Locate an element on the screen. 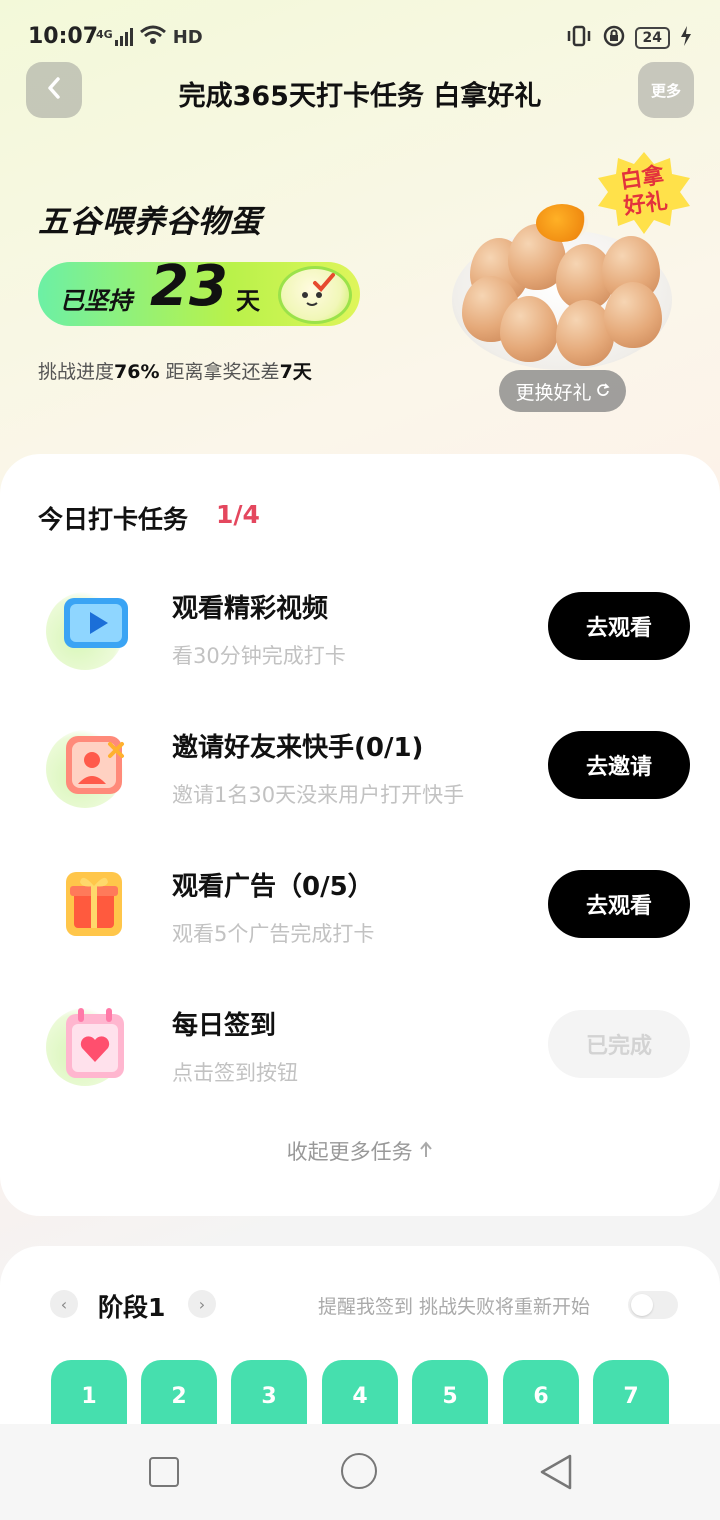 The height and width of the screenshot is (1520, 720). status-network-icons: 4G HD is located at coordinates (149, 37).